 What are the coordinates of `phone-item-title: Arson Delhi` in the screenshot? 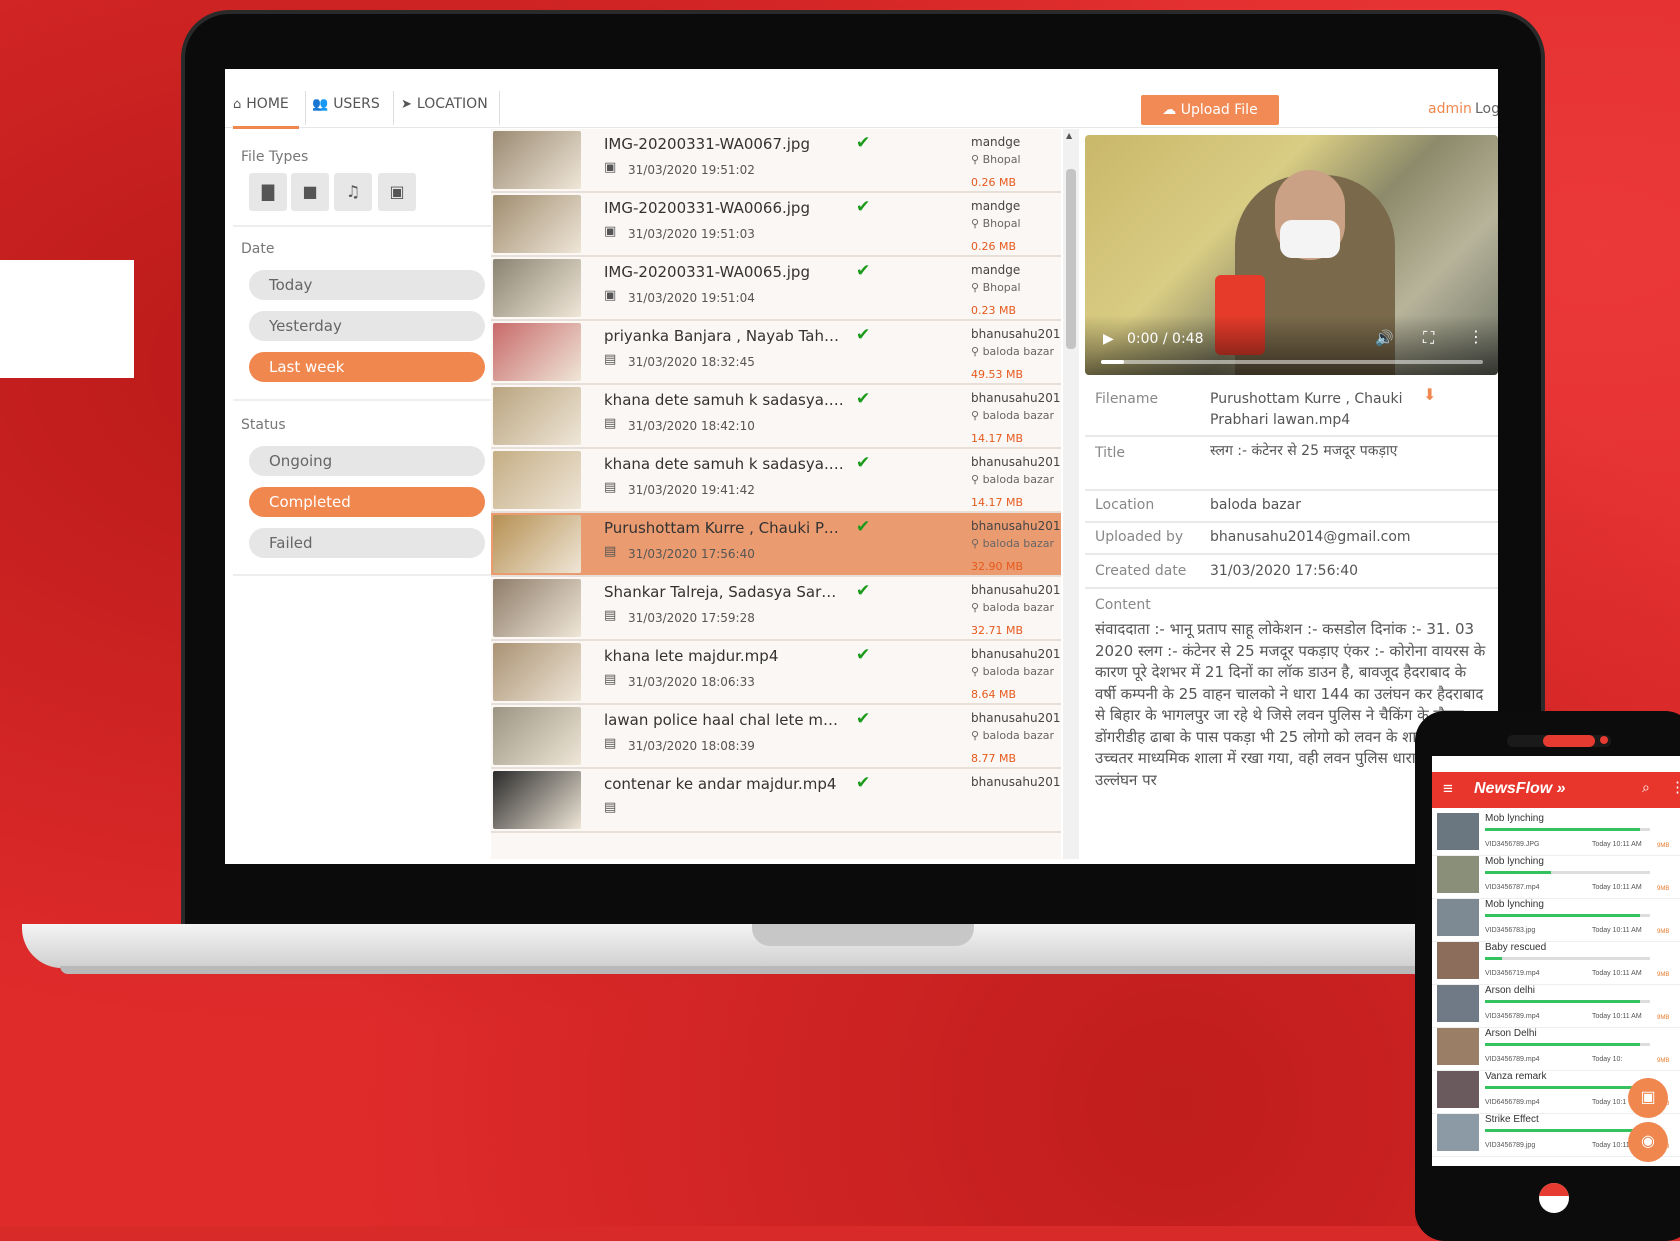 It's located at (1511, 1033).